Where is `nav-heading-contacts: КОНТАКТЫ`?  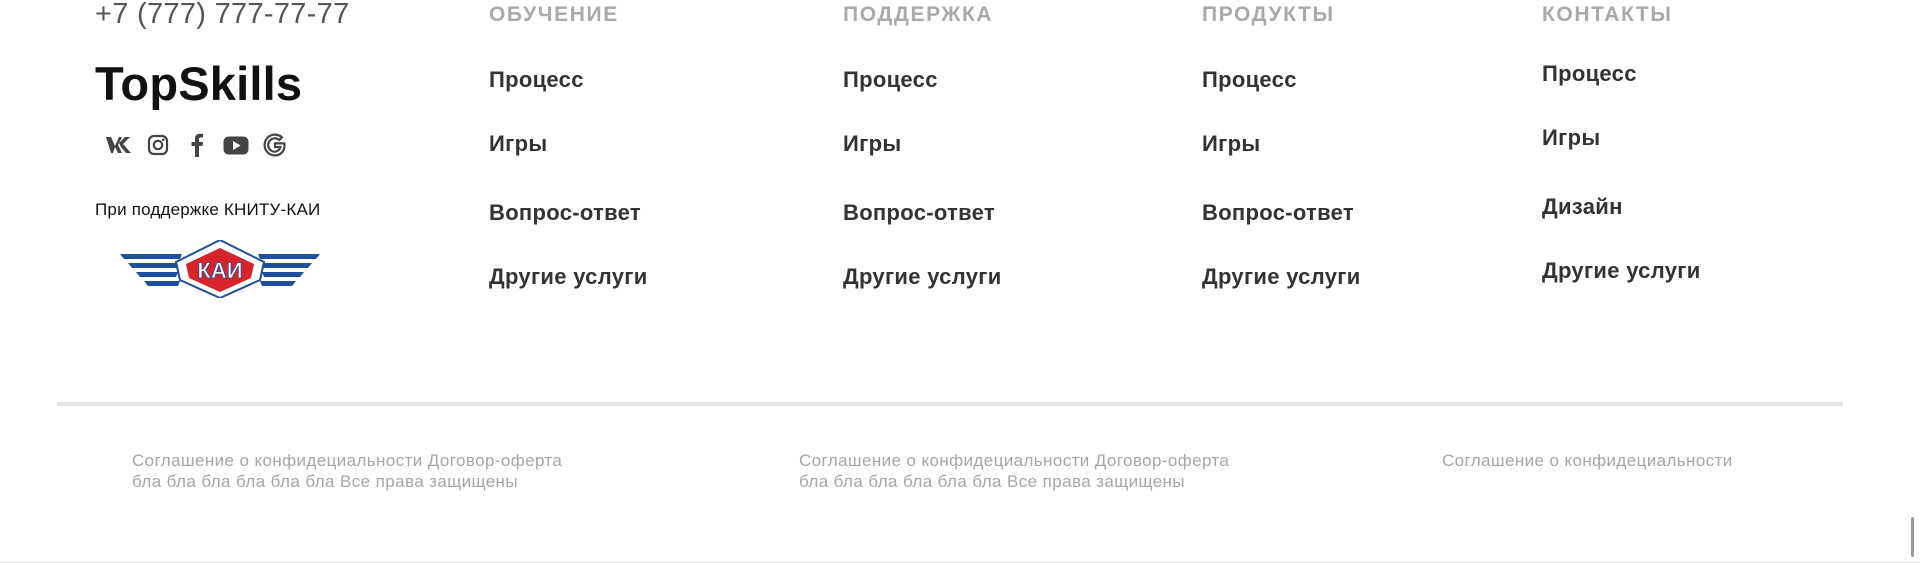
nav-heading-contacts: КОНТАКТЫ is located at coordinates (1607, 14).